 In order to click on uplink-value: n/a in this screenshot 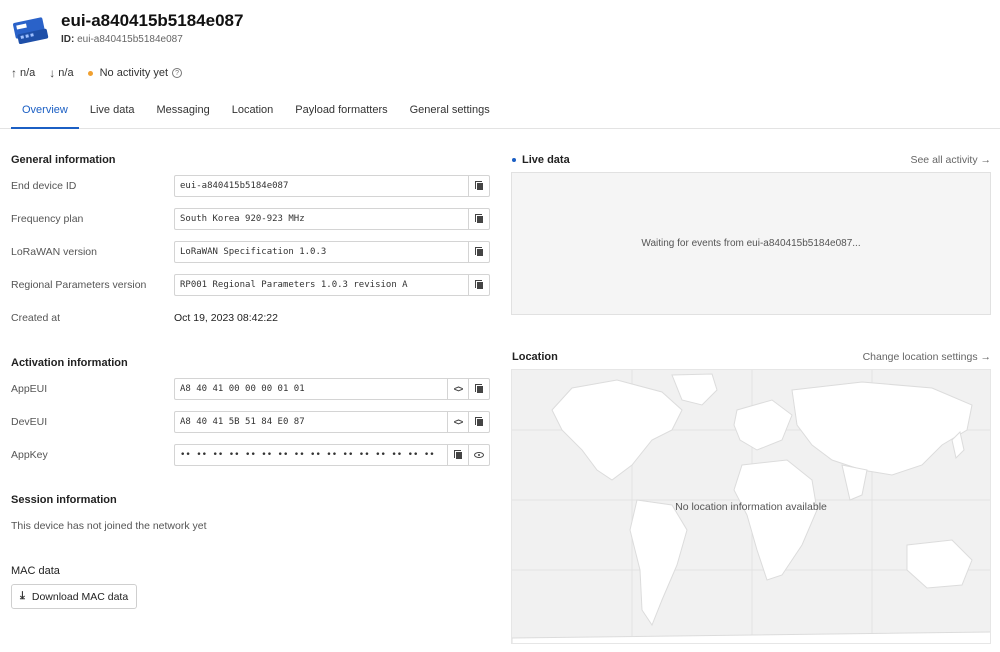, I will do `click(28, 73)`.